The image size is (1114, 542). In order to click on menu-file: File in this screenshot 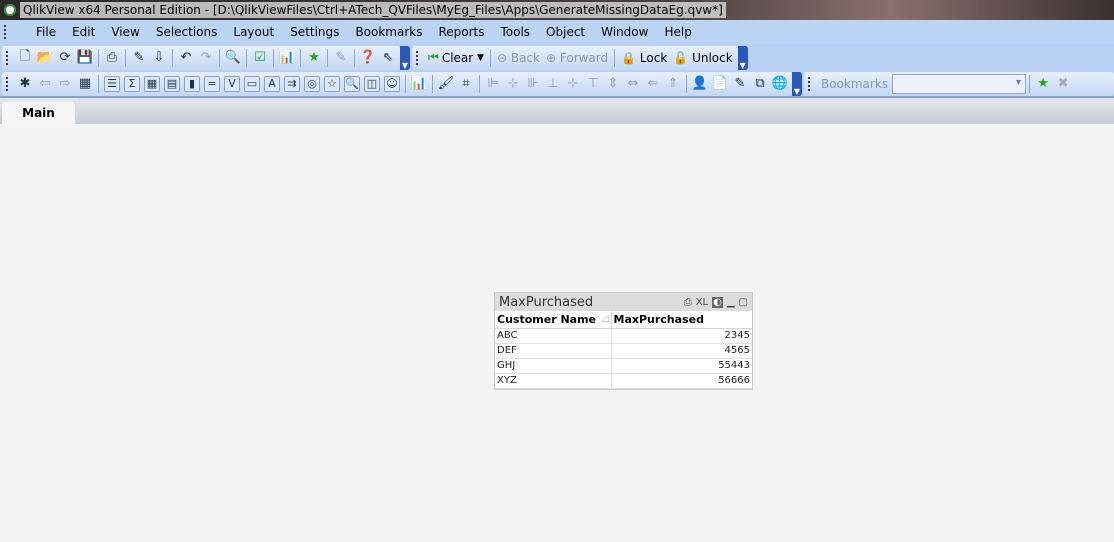, I will do `click(46, 32)`.